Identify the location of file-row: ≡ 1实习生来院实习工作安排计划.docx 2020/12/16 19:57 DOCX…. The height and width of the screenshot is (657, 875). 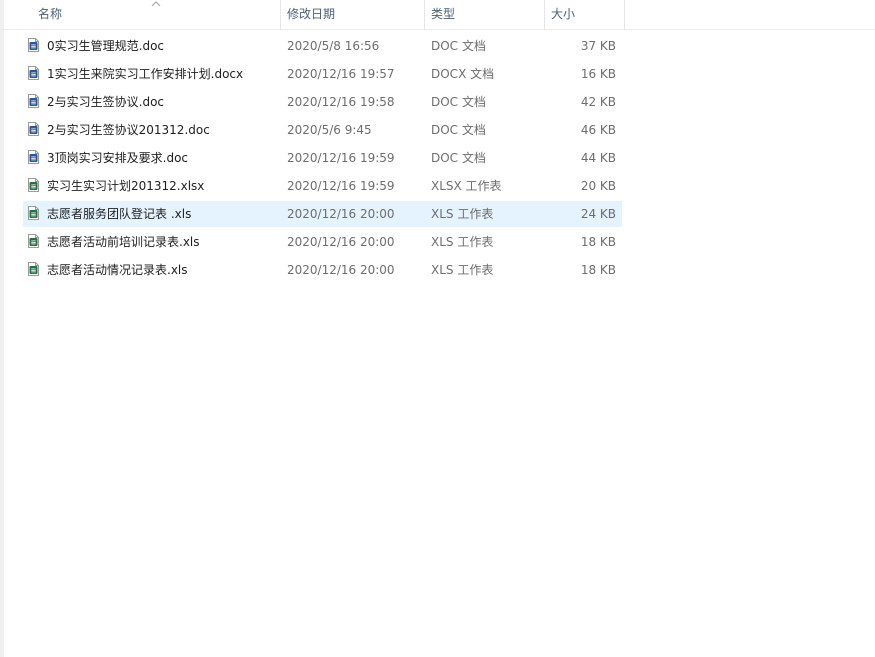
(322, 74).